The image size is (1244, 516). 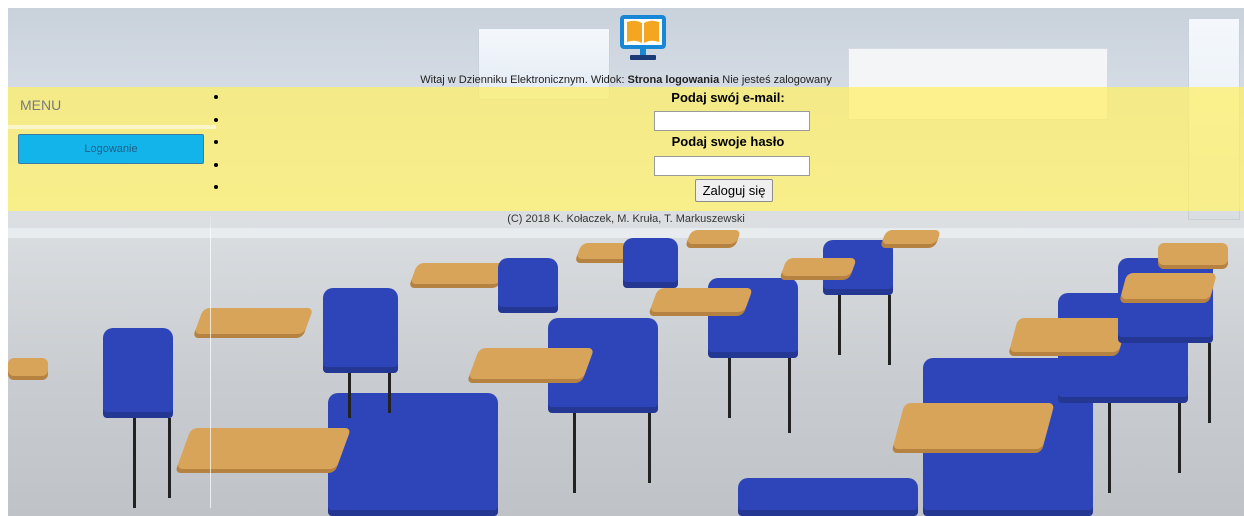 I want to click on email-field, so click(x=732, y=121).